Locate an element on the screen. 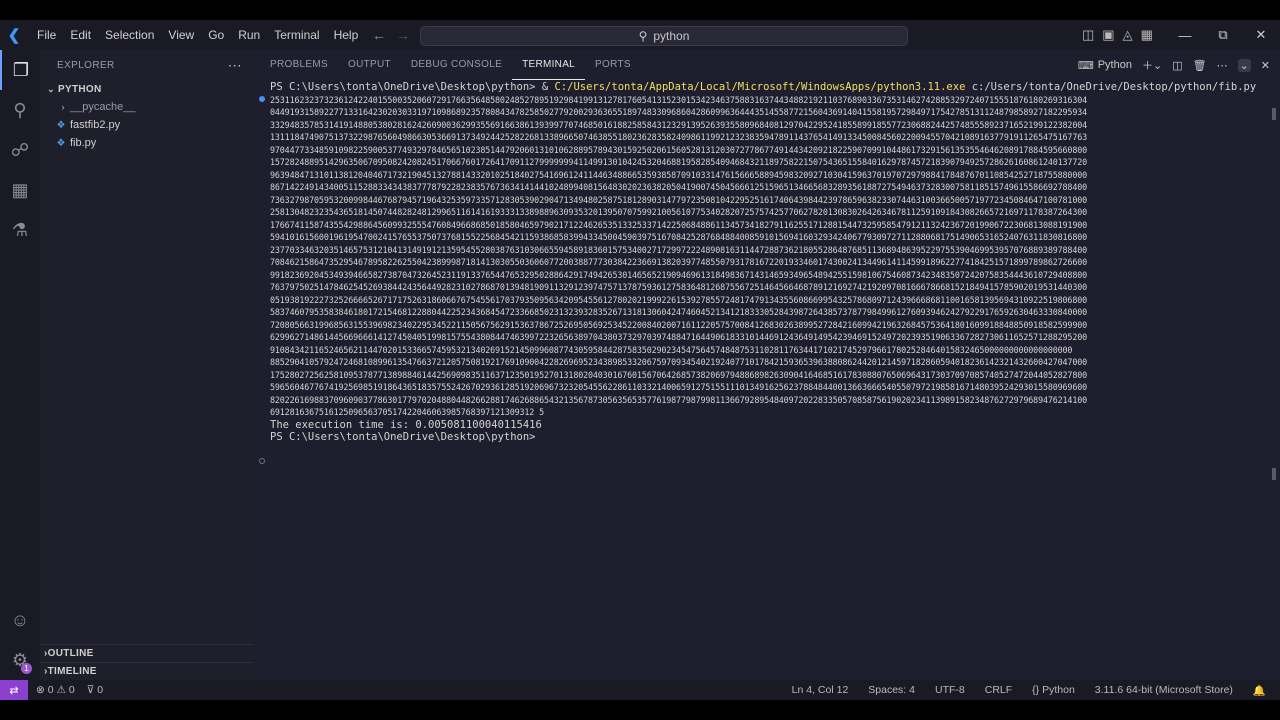  indentation: Spaces: 4 is located at coordinates (891, 690).